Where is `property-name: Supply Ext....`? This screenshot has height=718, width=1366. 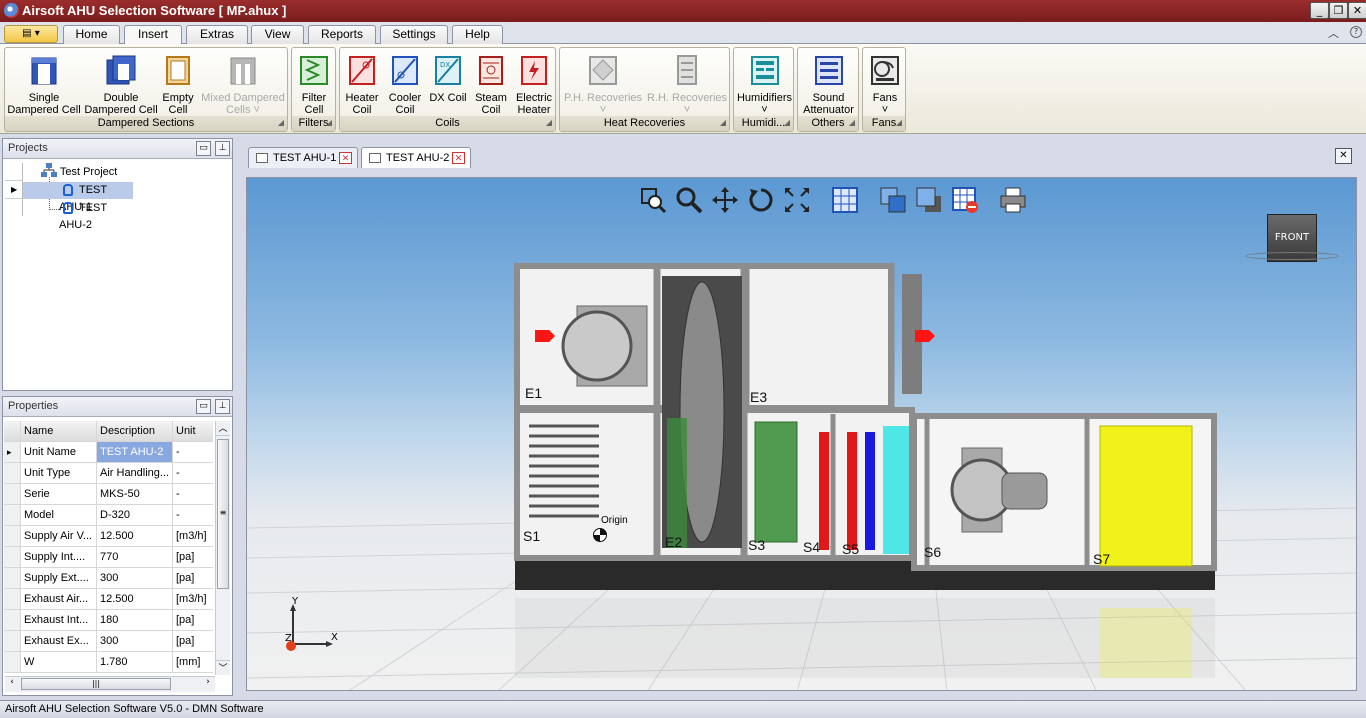 property-name: Supply Ext.... is located at coordinates (59, 578).